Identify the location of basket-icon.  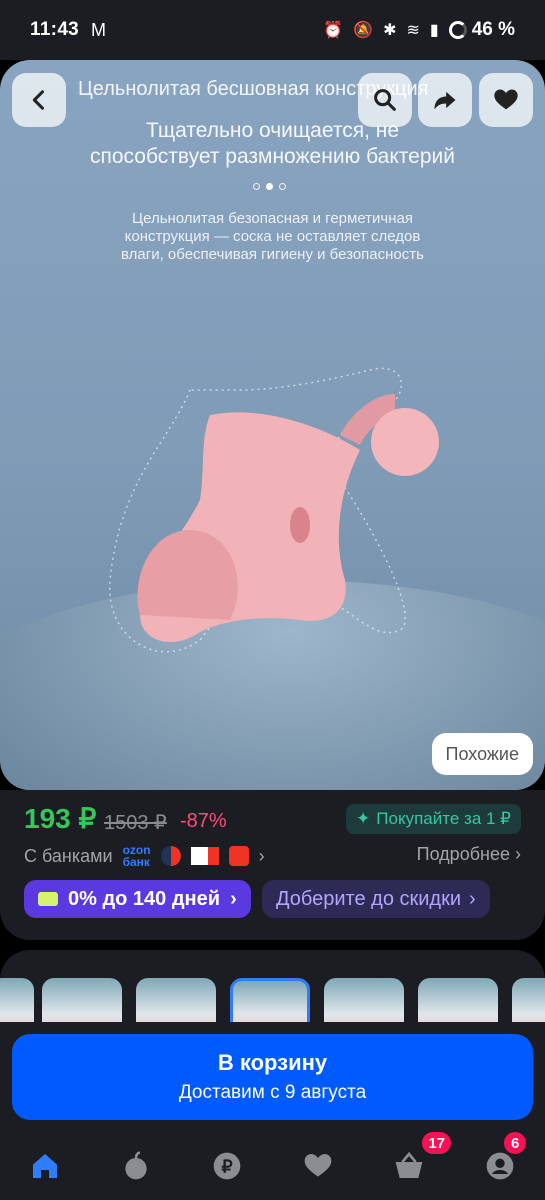
(409, 1164).